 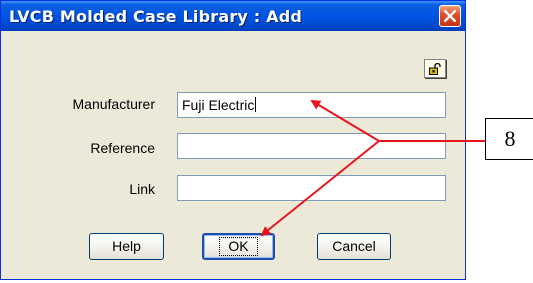 I want to click on step-callout: 8, so click(x=509, y=139).